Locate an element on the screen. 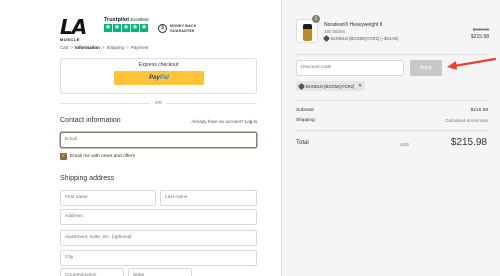  subtotal-label: Subtotal is located at coordinates (305, 110).